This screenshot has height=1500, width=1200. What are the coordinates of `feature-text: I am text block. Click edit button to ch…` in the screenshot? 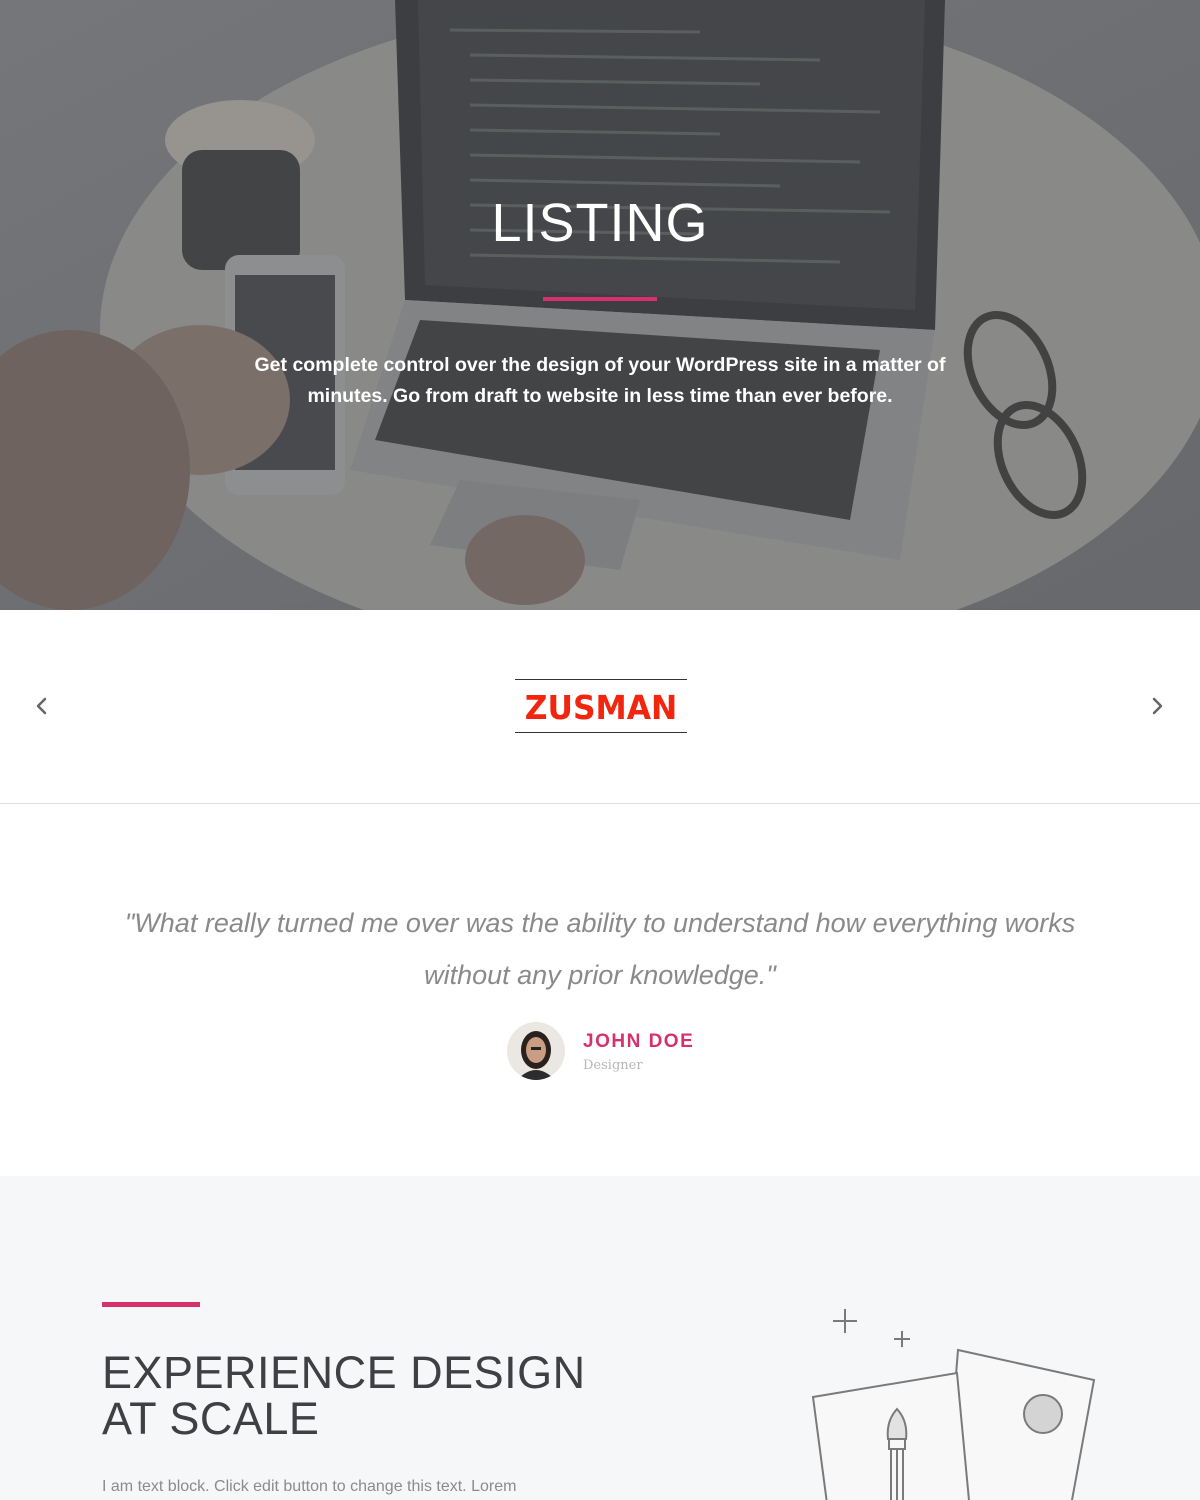 It's located at (309, 1486).